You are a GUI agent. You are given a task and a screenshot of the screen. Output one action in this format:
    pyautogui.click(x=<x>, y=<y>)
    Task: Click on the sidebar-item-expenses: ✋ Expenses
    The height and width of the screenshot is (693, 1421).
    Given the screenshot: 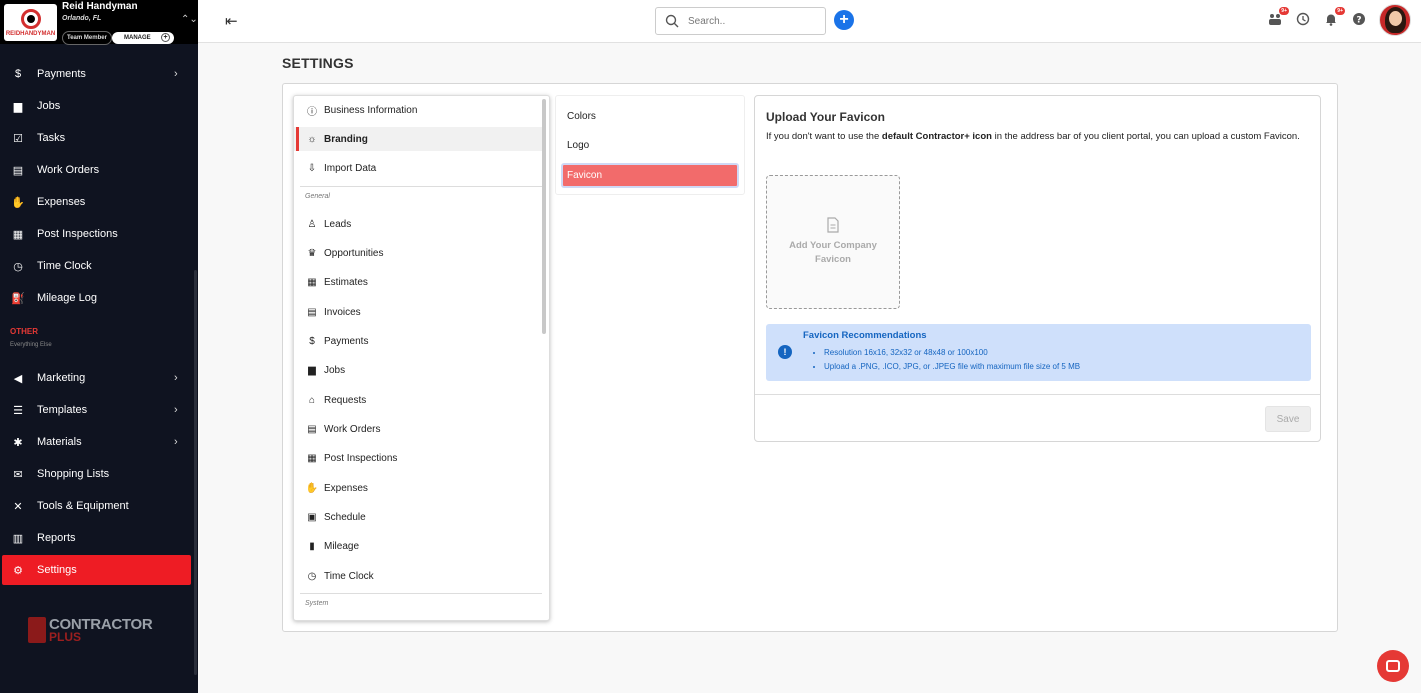 What is the action you would take?
    pyautogui.click(x=99, y=202)
    